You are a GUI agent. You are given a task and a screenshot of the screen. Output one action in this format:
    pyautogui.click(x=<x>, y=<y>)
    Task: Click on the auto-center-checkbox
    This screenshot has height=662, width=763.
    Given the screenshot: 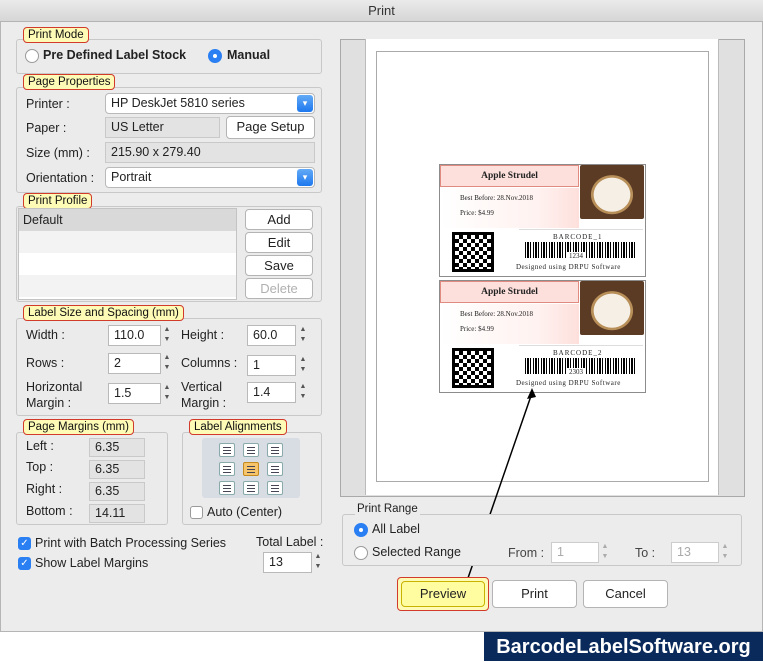 What is the action you would take?
    pyautogui.click(x=196, y=512)
    